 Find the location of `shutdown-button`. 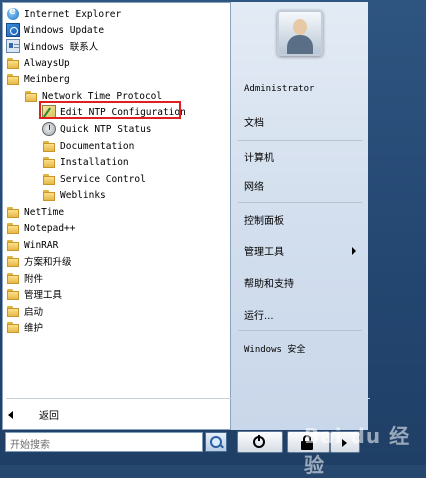

shutdown-button is located at coordinates (260, 442).